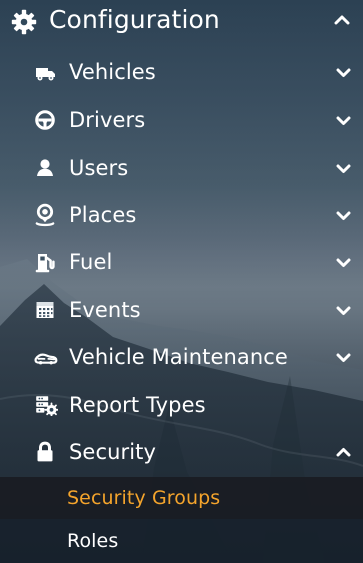 The width and height of the screenshot is (363, 563). Describe the element at coordinates (46, 358) in the screenshot. I see `car-wrench-icon` at that location.